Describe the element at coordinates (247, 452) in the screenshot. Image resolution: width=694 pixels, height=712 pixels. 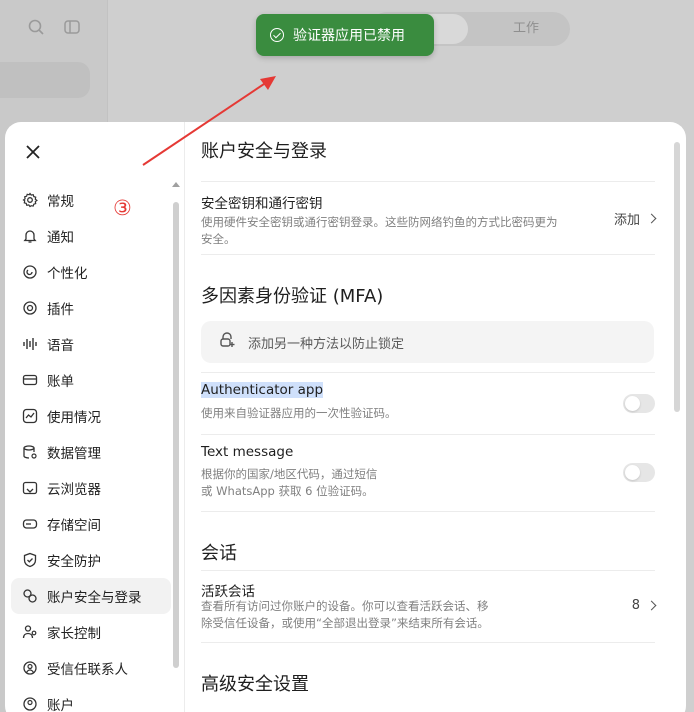
I see `text-message-title: Text message` at that location.